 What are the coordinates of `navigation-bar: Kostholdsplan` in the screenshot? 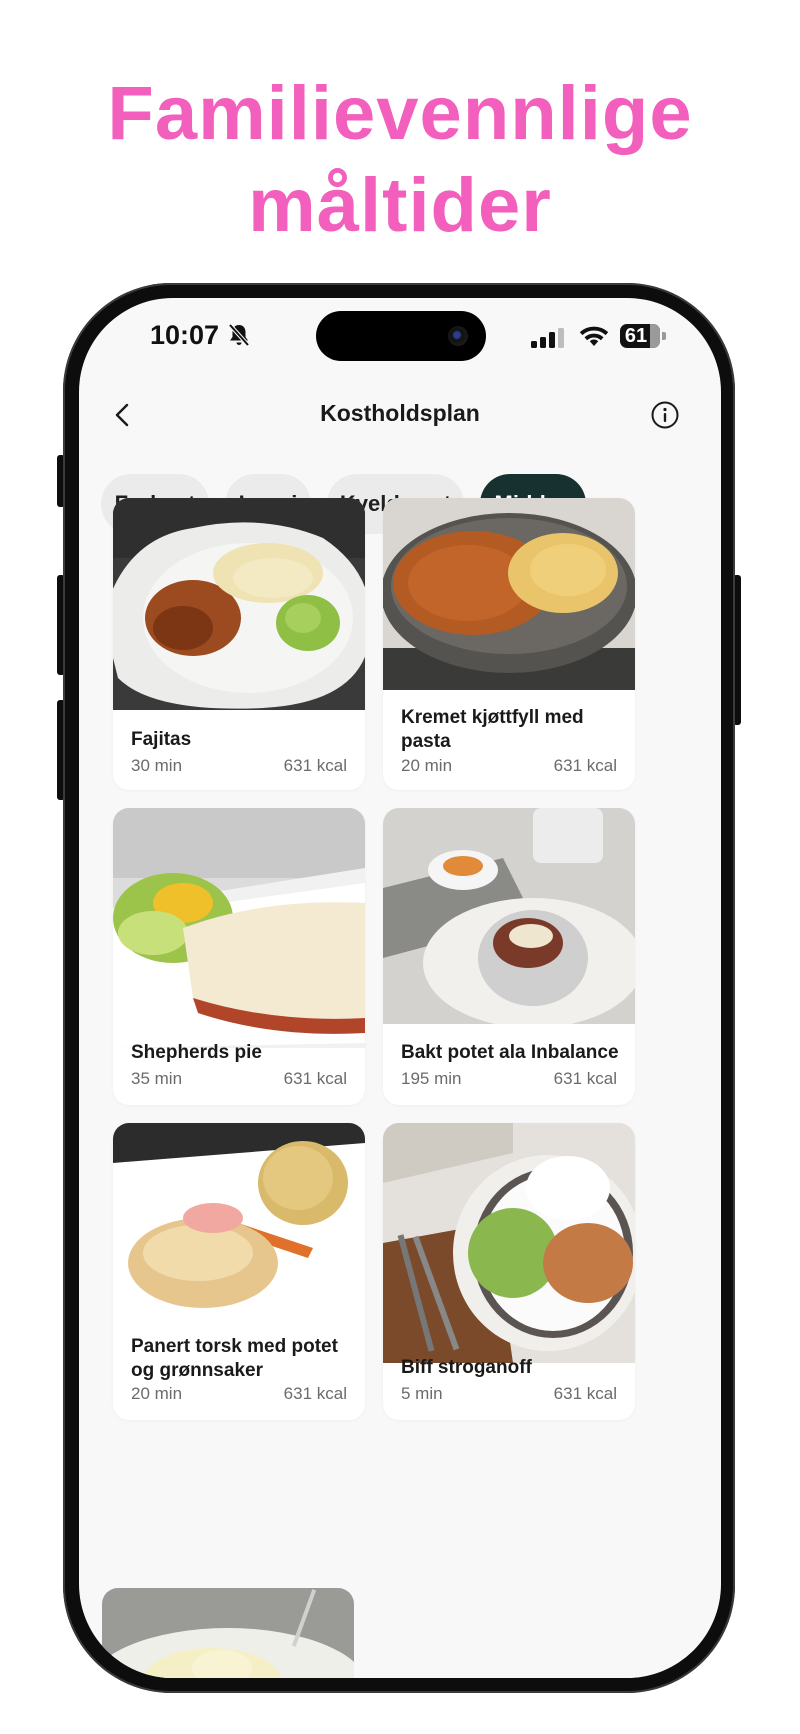 It's located at (400, 415).